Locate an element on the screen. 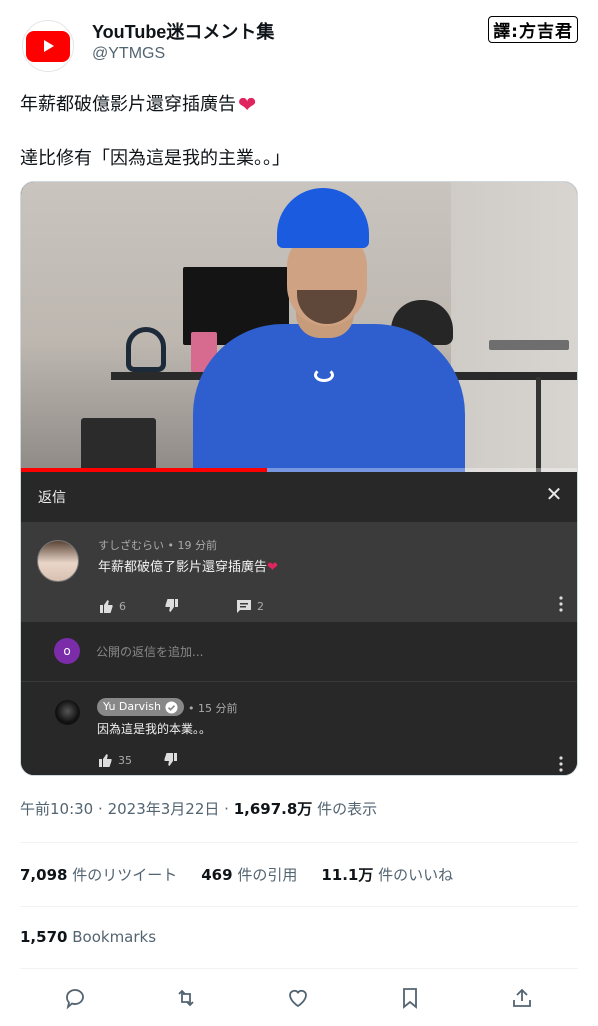 This screenshot has height=1026, width=598. reply-comment: Yu Darvish • 15 分前 因為這是我的本業。。 35 is located at coordinates (299, 728).